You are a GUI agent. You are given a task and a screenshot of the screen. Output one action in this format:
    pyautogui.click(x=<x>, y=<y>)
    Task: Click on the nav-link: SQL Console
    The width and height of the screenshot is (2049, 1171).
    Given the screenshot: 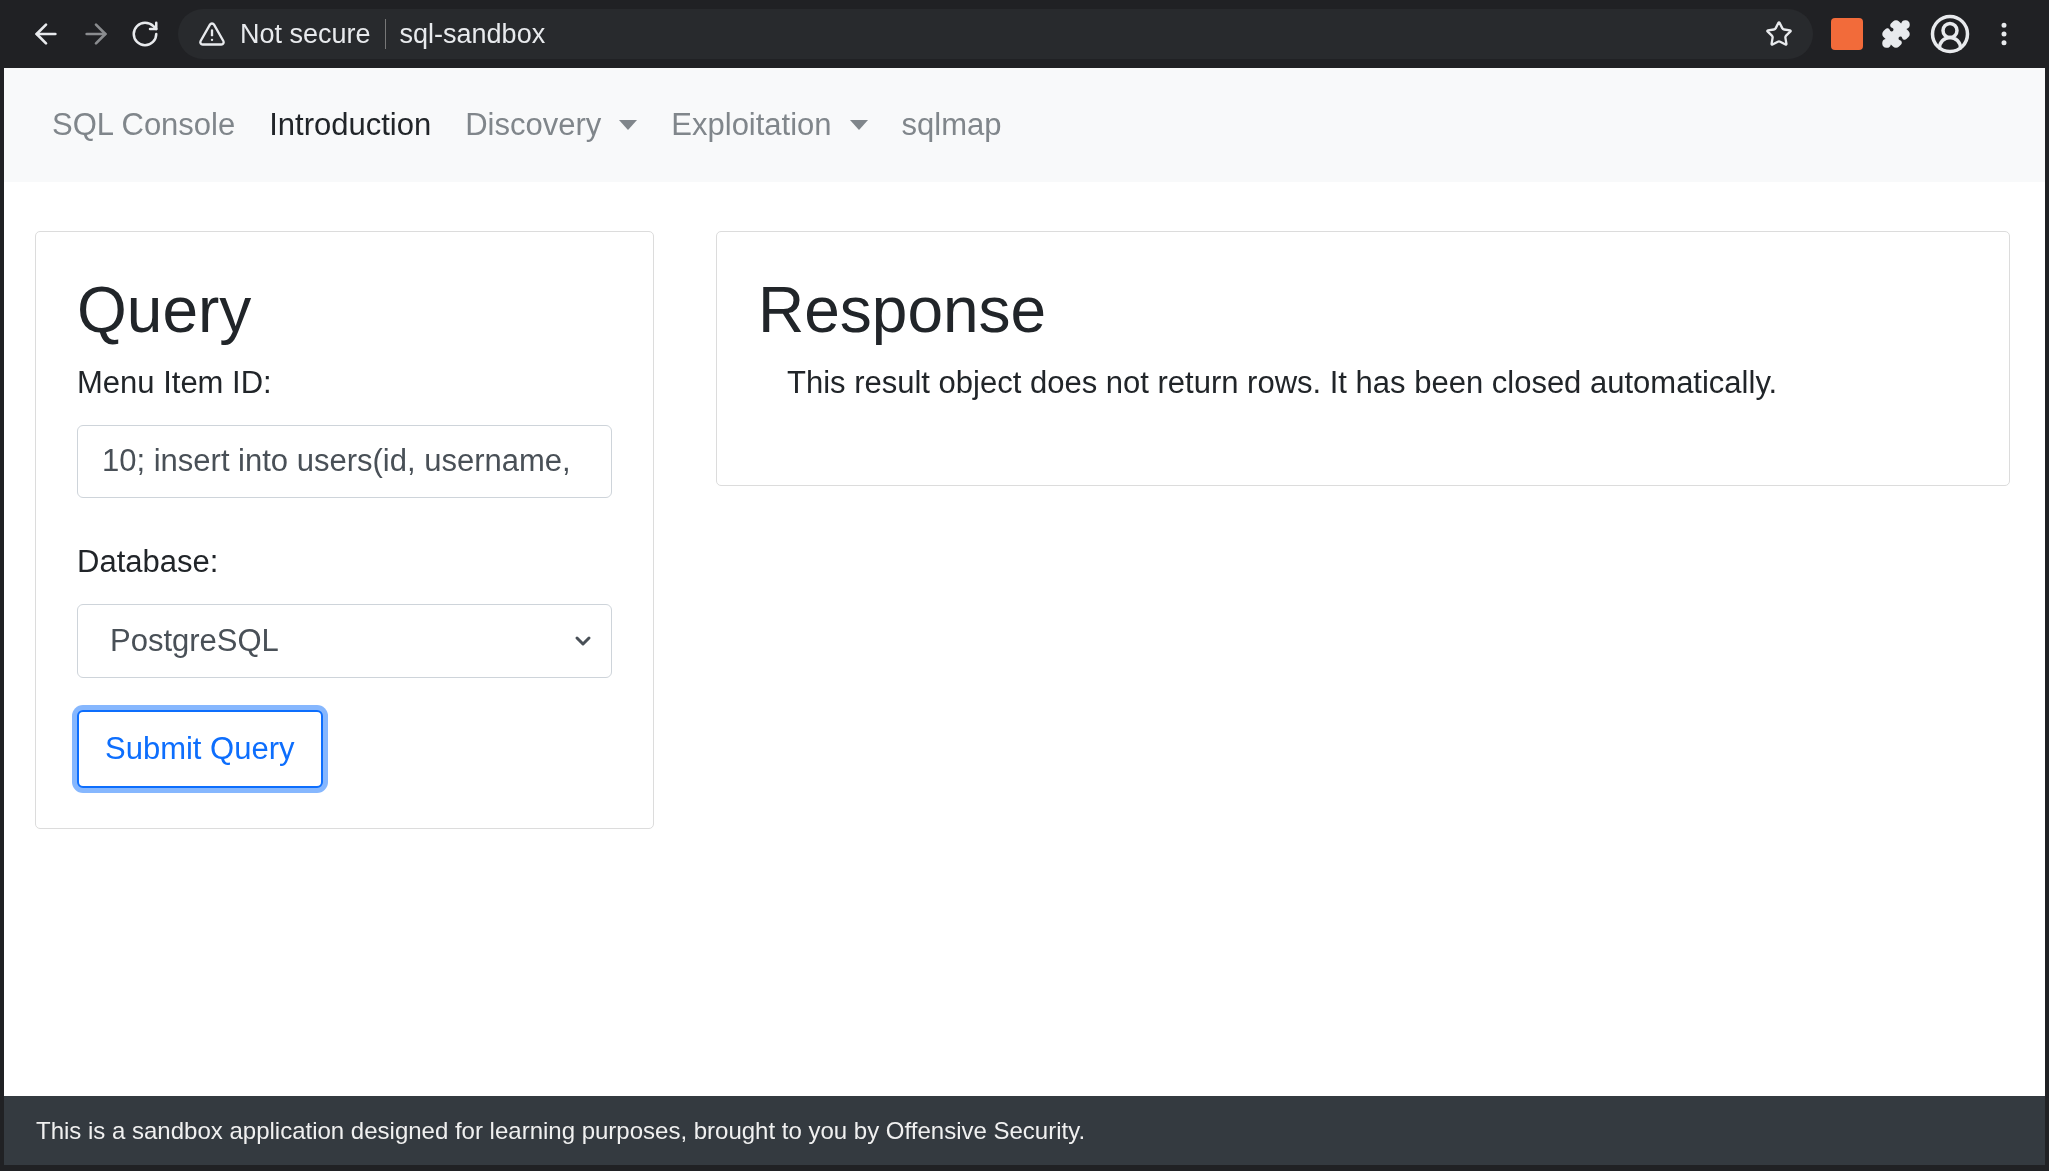 What is the action you would take?
    pyautogui.click(x=144, y=125)
    